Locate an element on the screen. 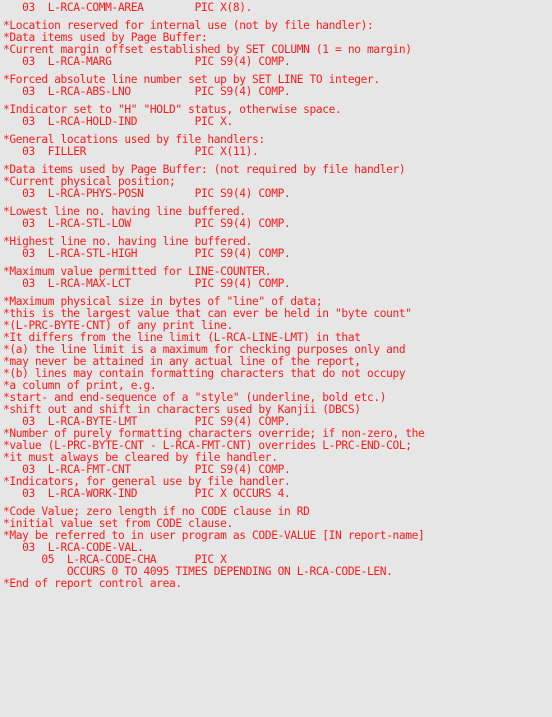  data-declaration-line: 03 L-RCA-HOLD-IND PIC X. is located at coordinates (118, 121).